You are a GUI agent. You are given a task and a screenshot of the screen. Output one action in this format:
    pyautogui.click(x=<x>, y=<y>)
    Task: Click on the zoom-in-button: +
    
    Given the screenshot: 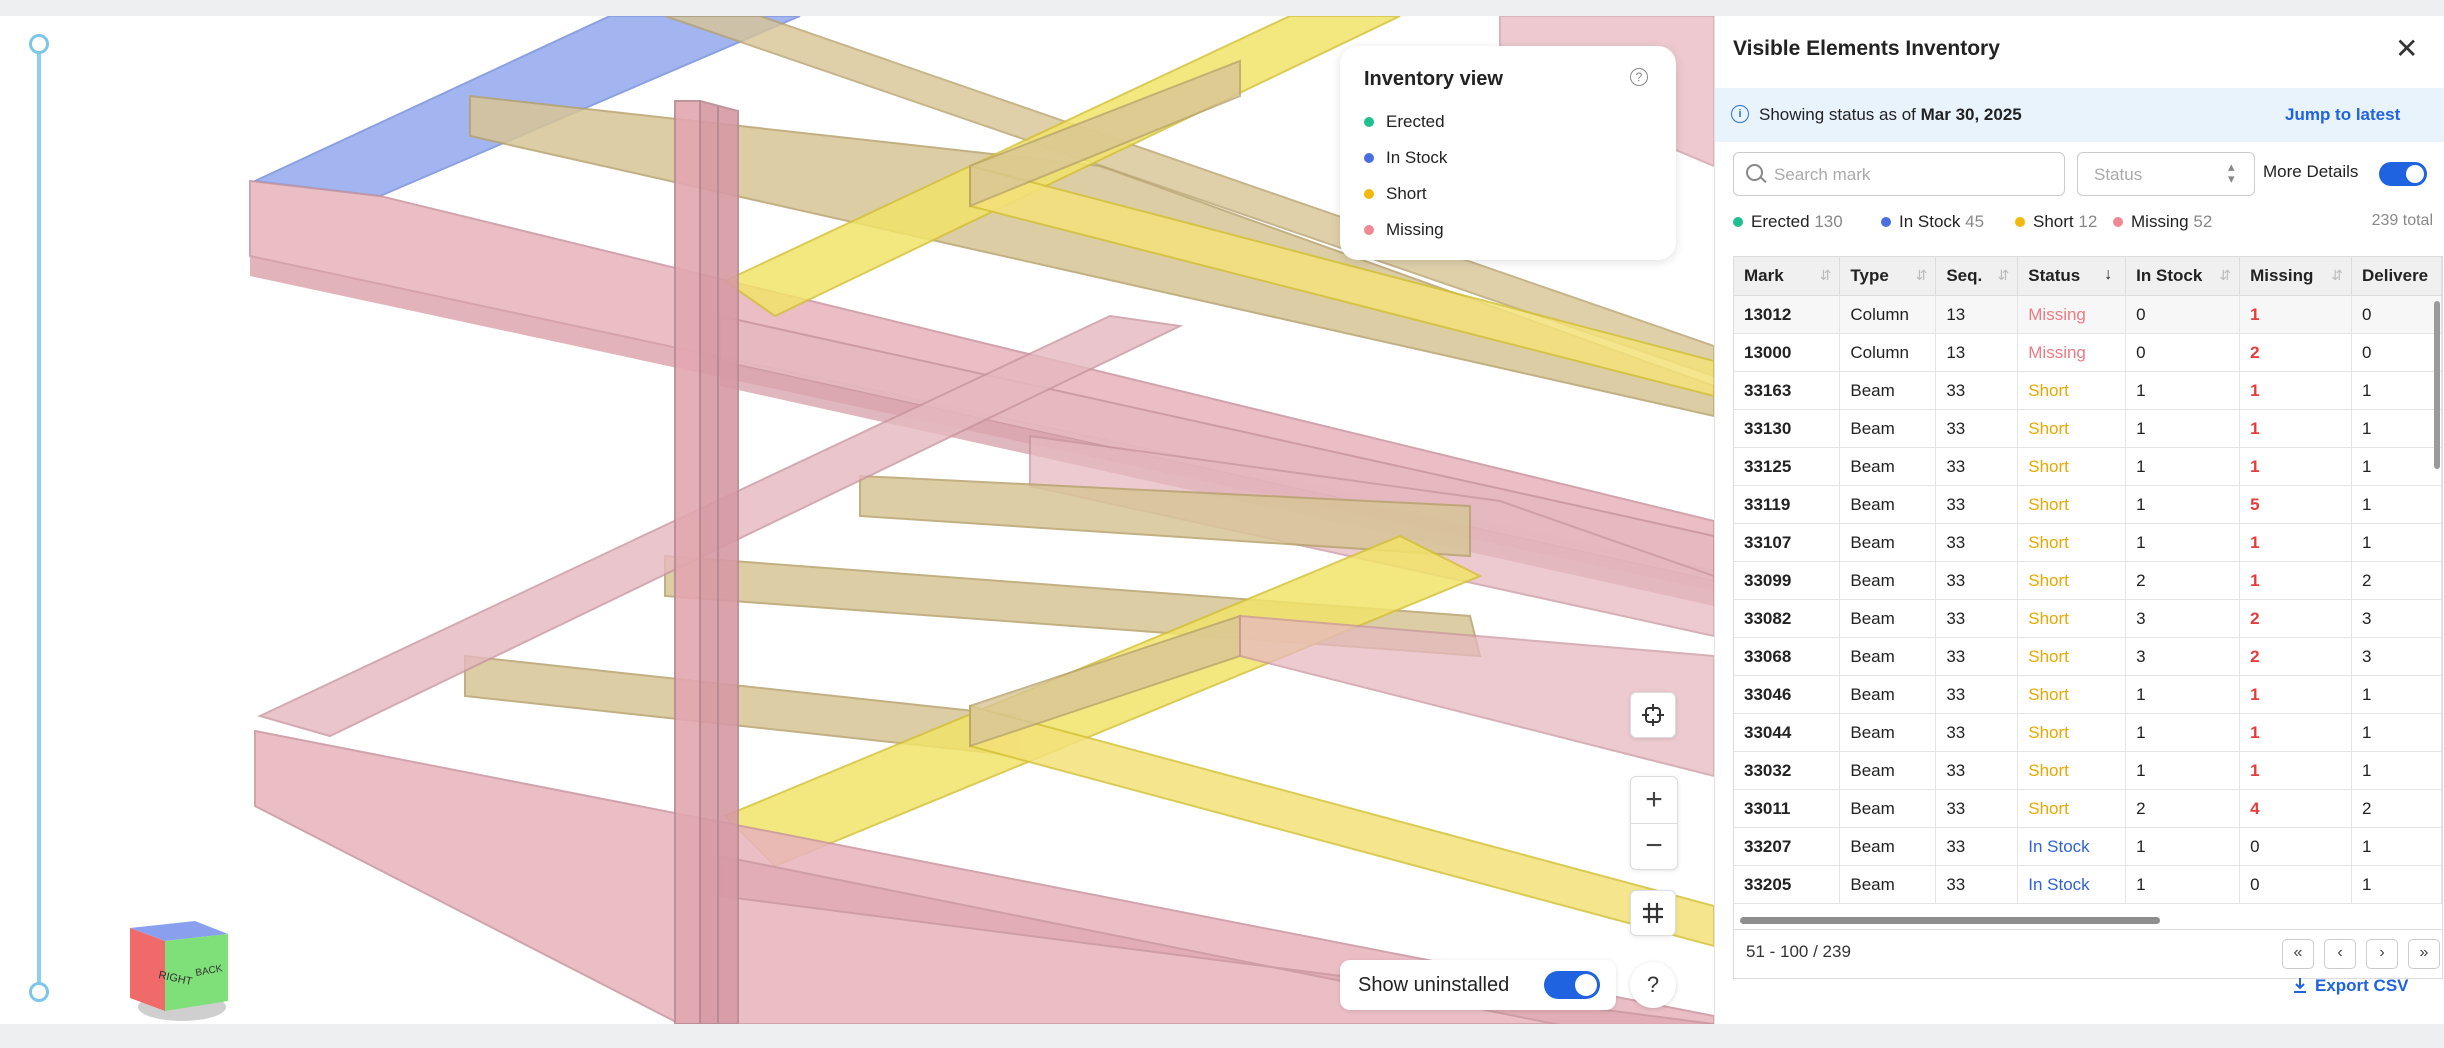 What is the action you would take?
    pyautogui.click(x=1654, y=800)
    